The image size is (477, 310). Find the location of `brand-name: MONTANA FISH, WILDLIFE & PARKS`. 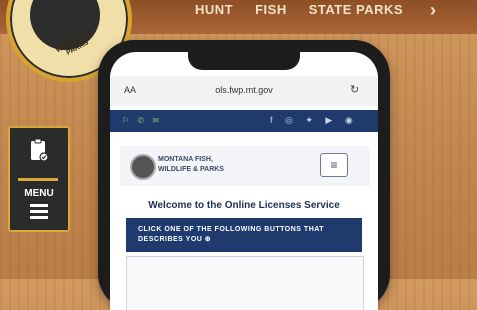

brand-name: MONTANA FISH, WILDLIFE & PARKS is located at coordinates (191, 165).